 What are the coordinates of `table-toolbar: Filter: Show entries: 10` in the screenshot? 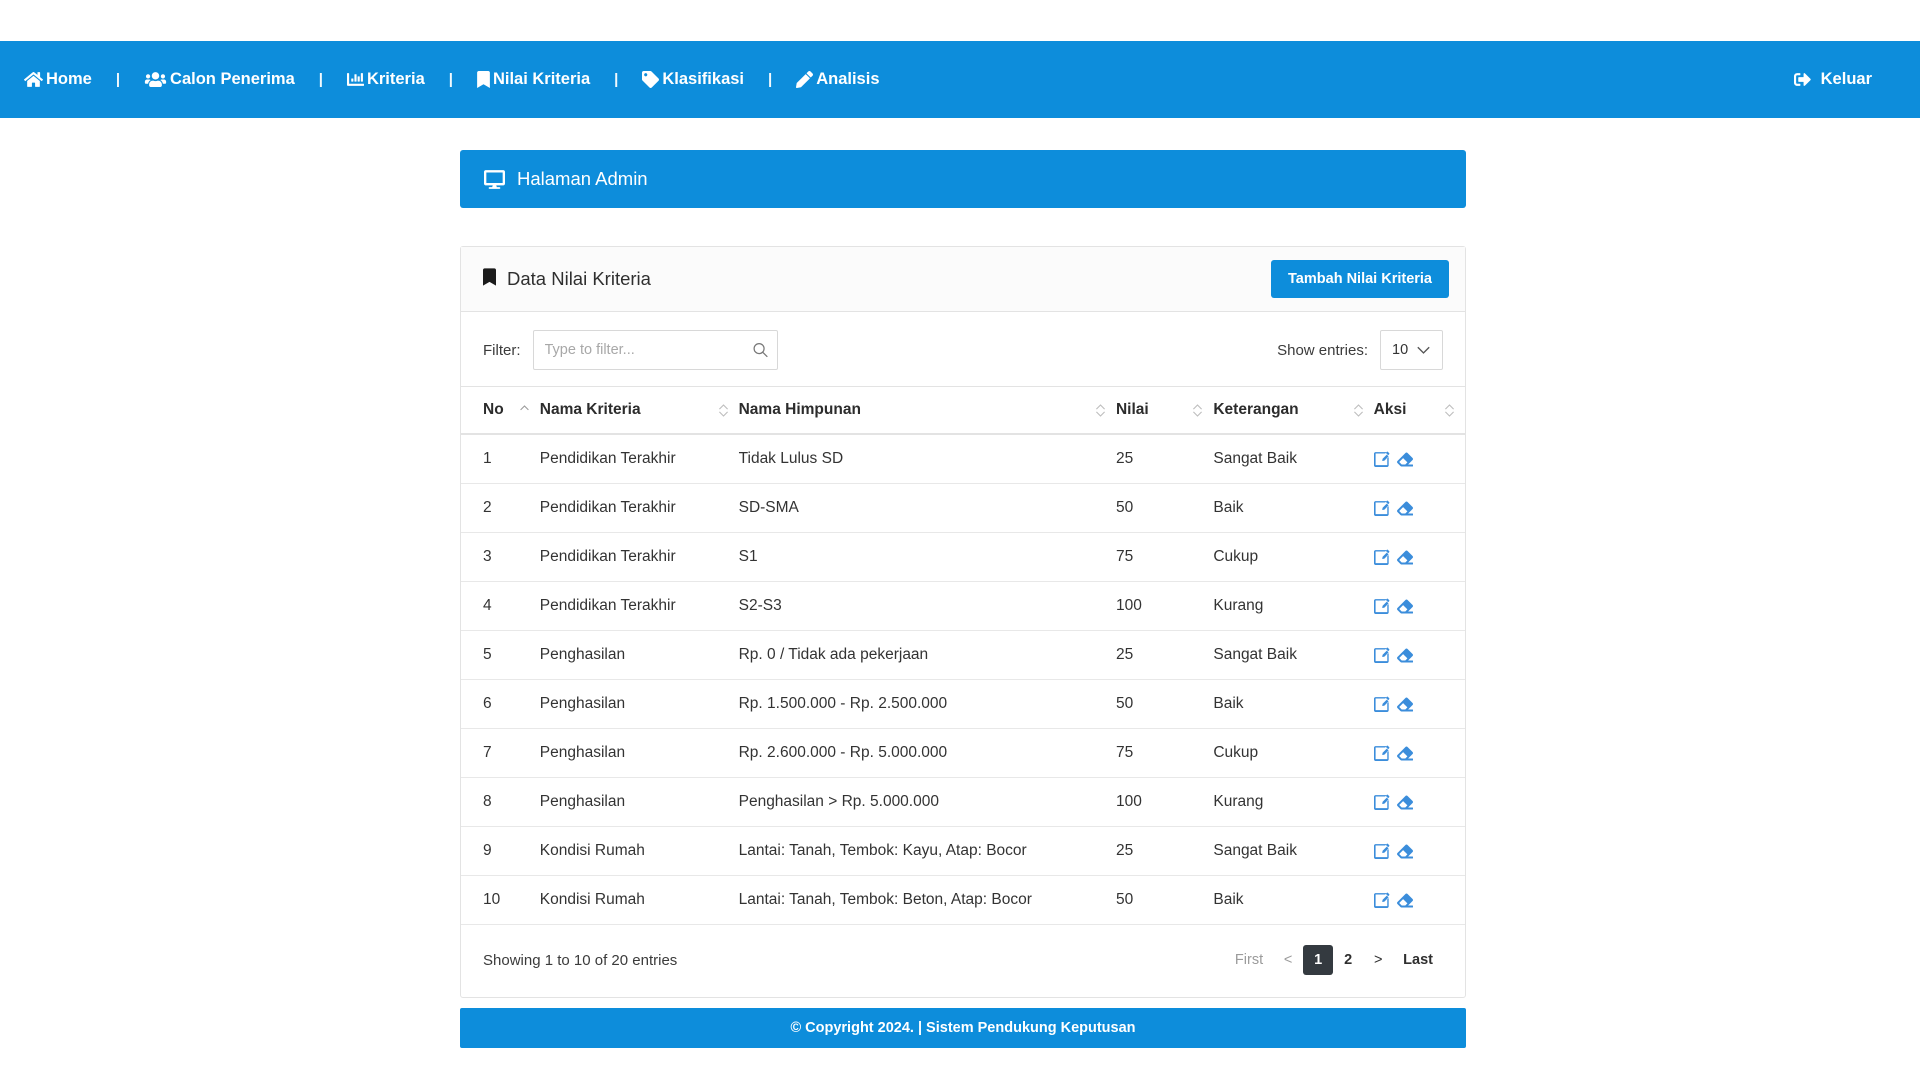 It's located at (963, 349).